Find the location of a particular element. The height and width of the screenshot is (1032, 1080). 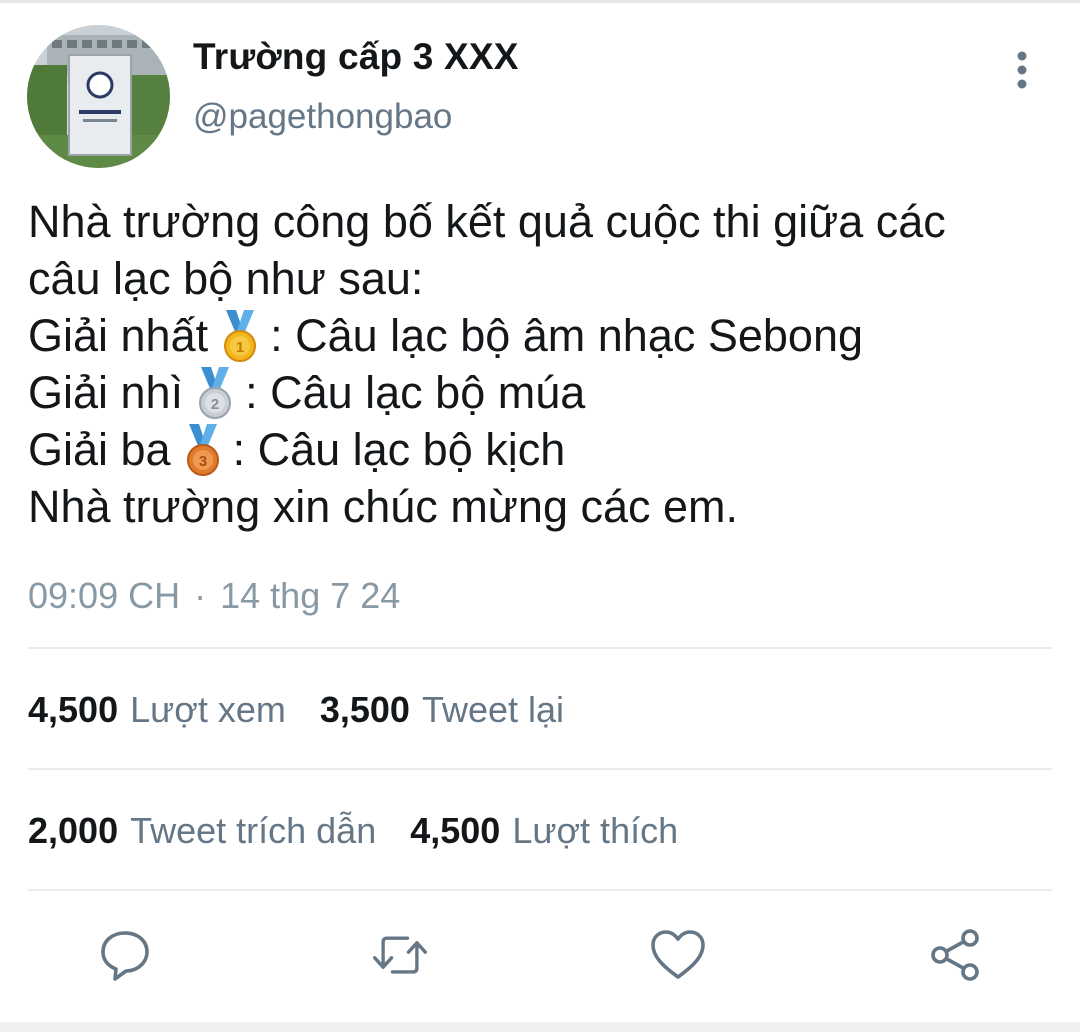

tweet-line: câu lạc bộ như sau: is located at coordinates (226, 278).